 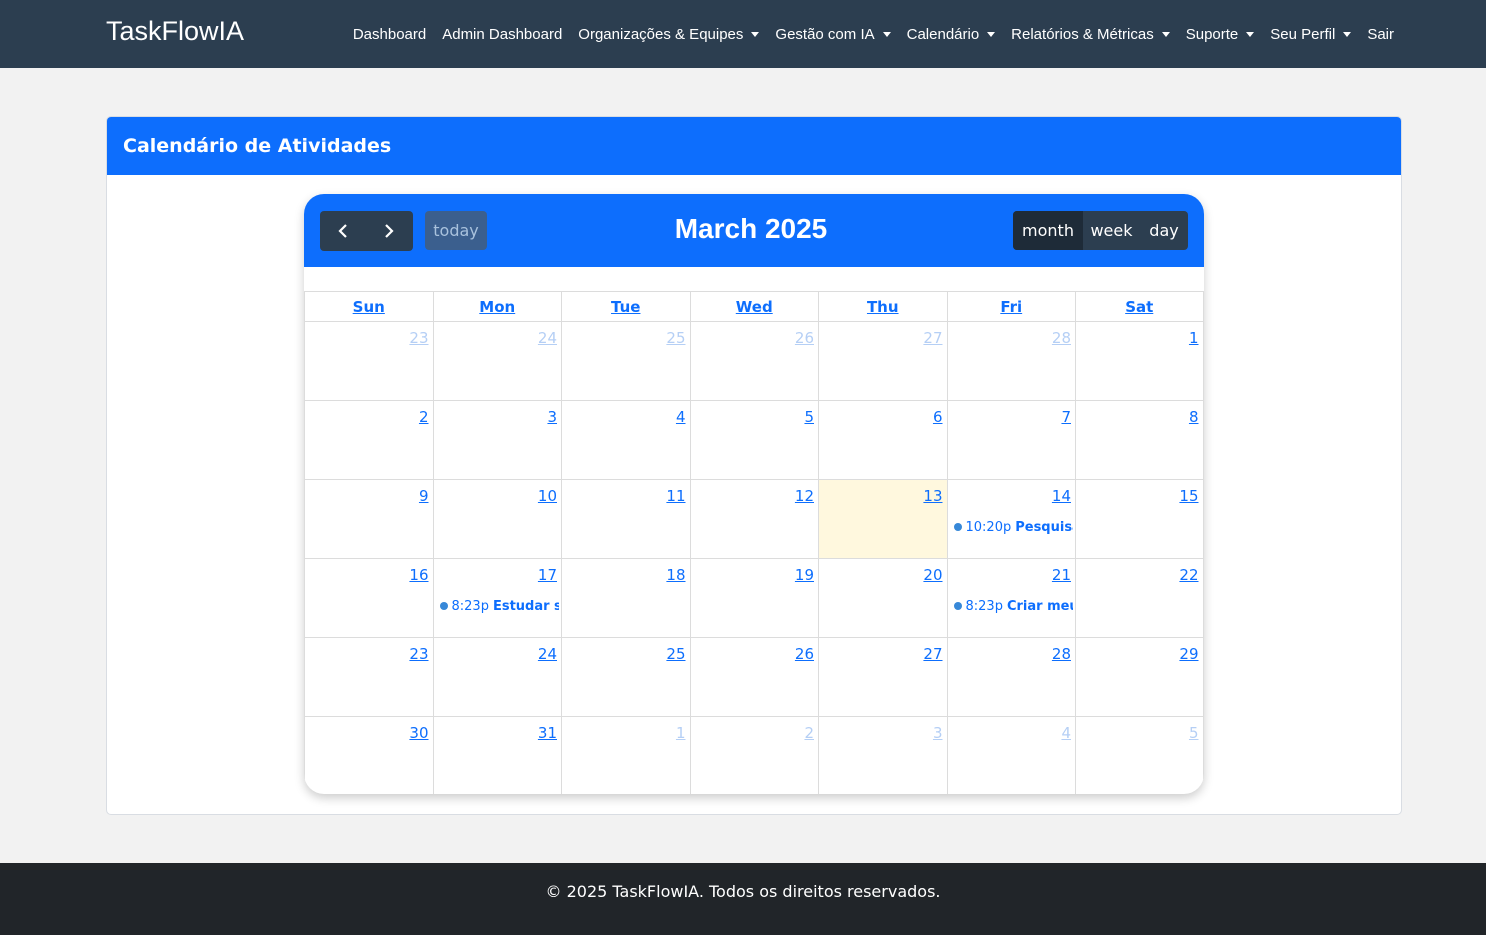 I want to click on weekday-header-fri: Fri, so click(x=1011, y=306).